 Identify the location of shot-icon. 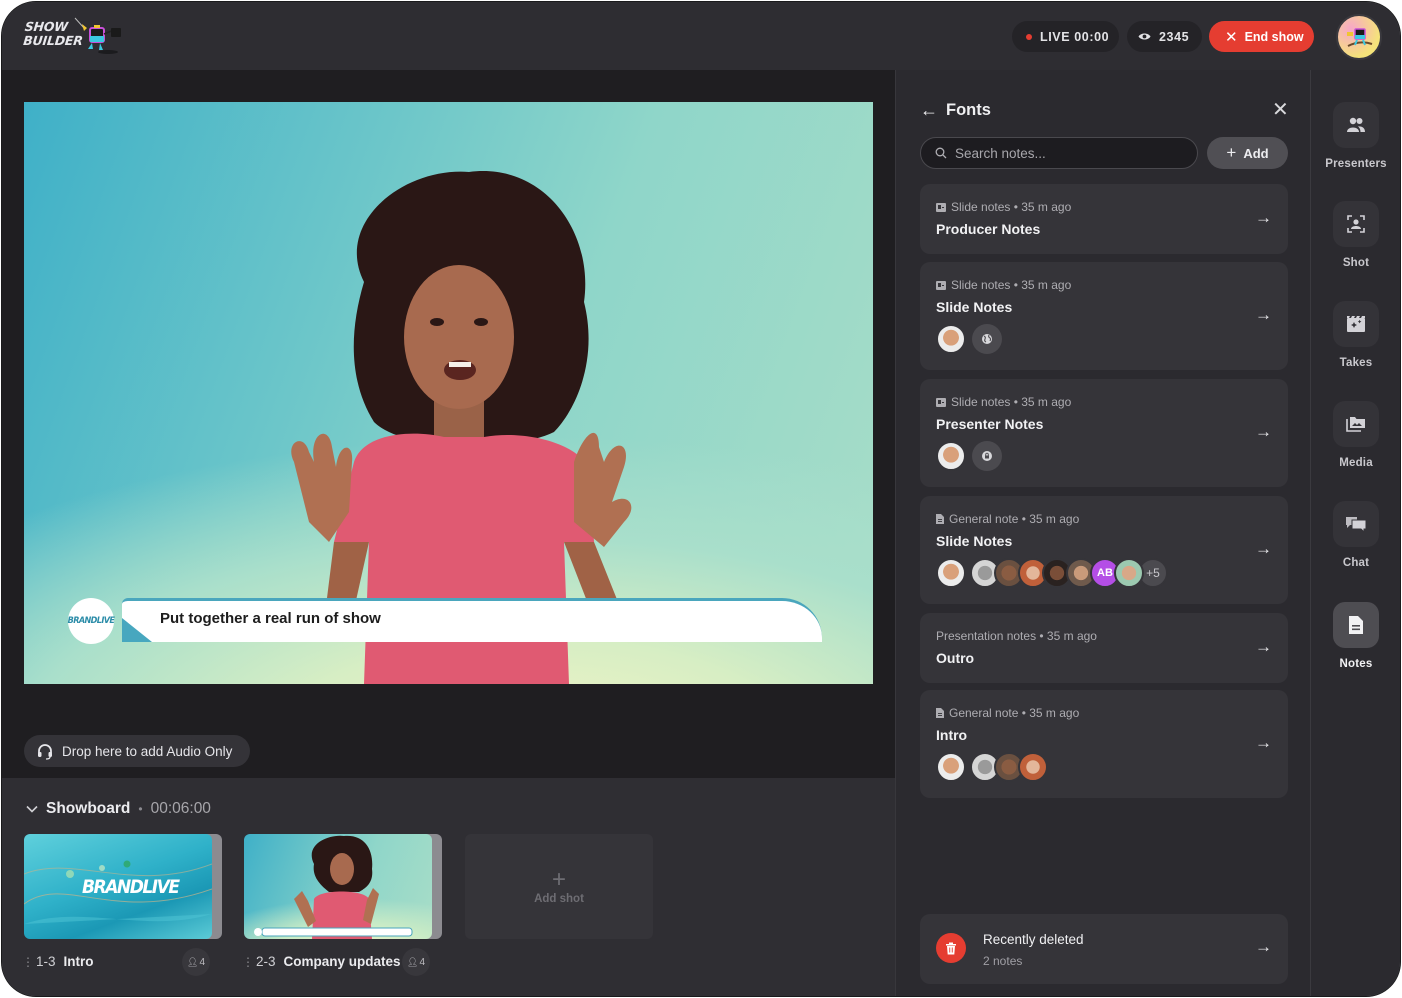
(1356, 224).